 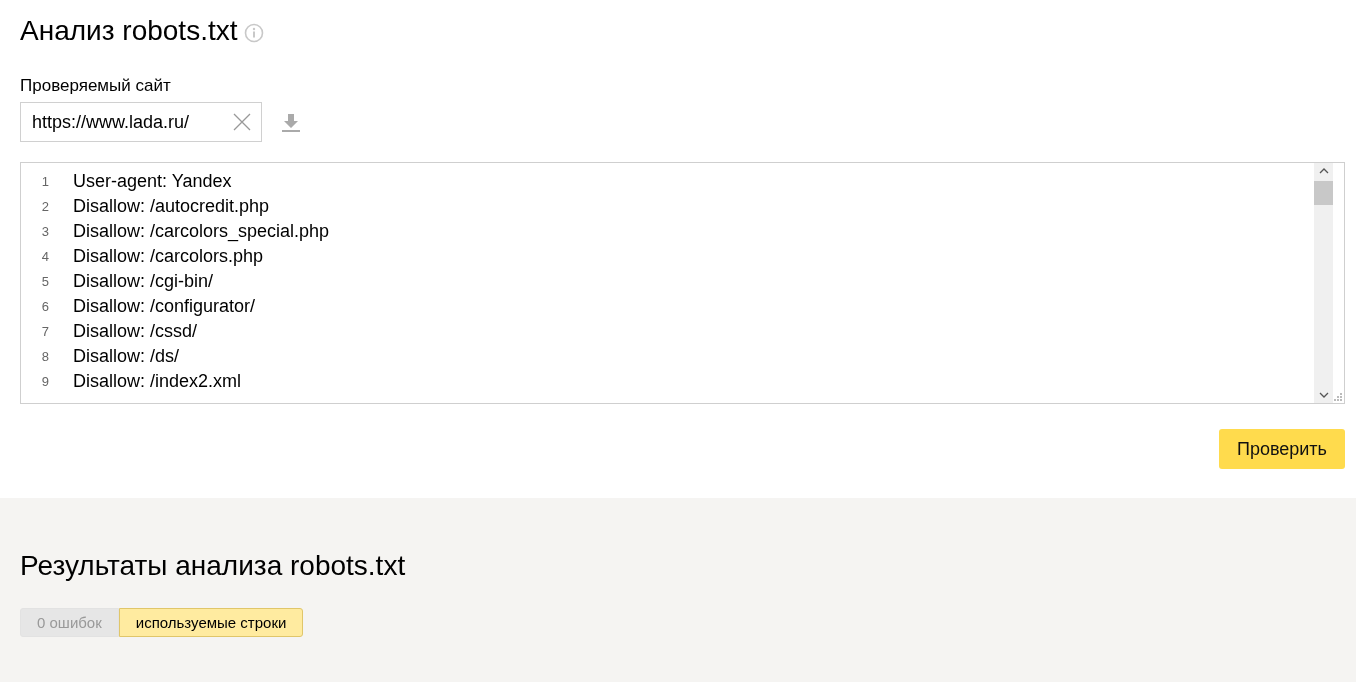 I want to click on scroll-down-icon, so click(x=1323, y=395).